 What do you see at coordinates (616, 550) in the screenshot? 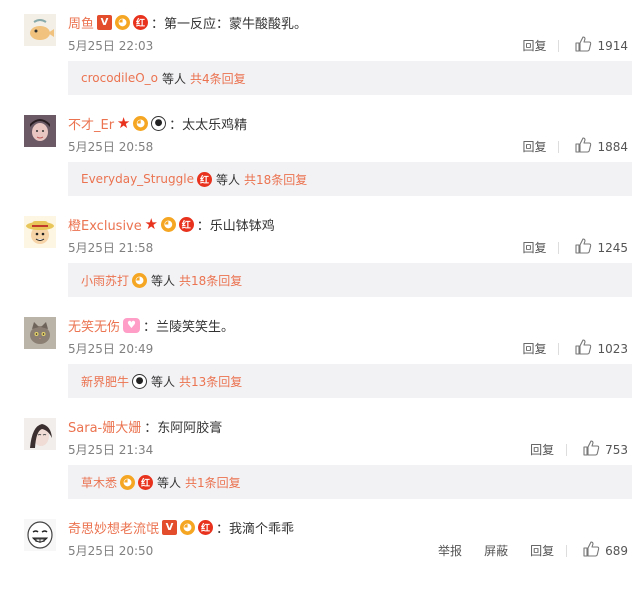
I see `like-count: 689` at bounding box center [616, 550].